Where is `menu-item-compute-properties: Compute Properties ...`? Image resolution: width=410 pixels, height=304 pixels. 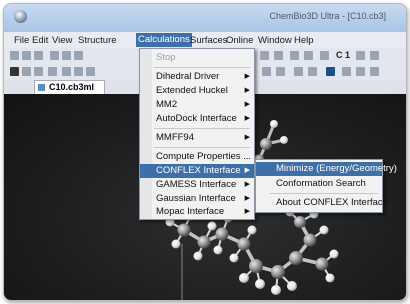 menu-item-compute-properties: Compute Properties ... is located at coordinates (197, 157).